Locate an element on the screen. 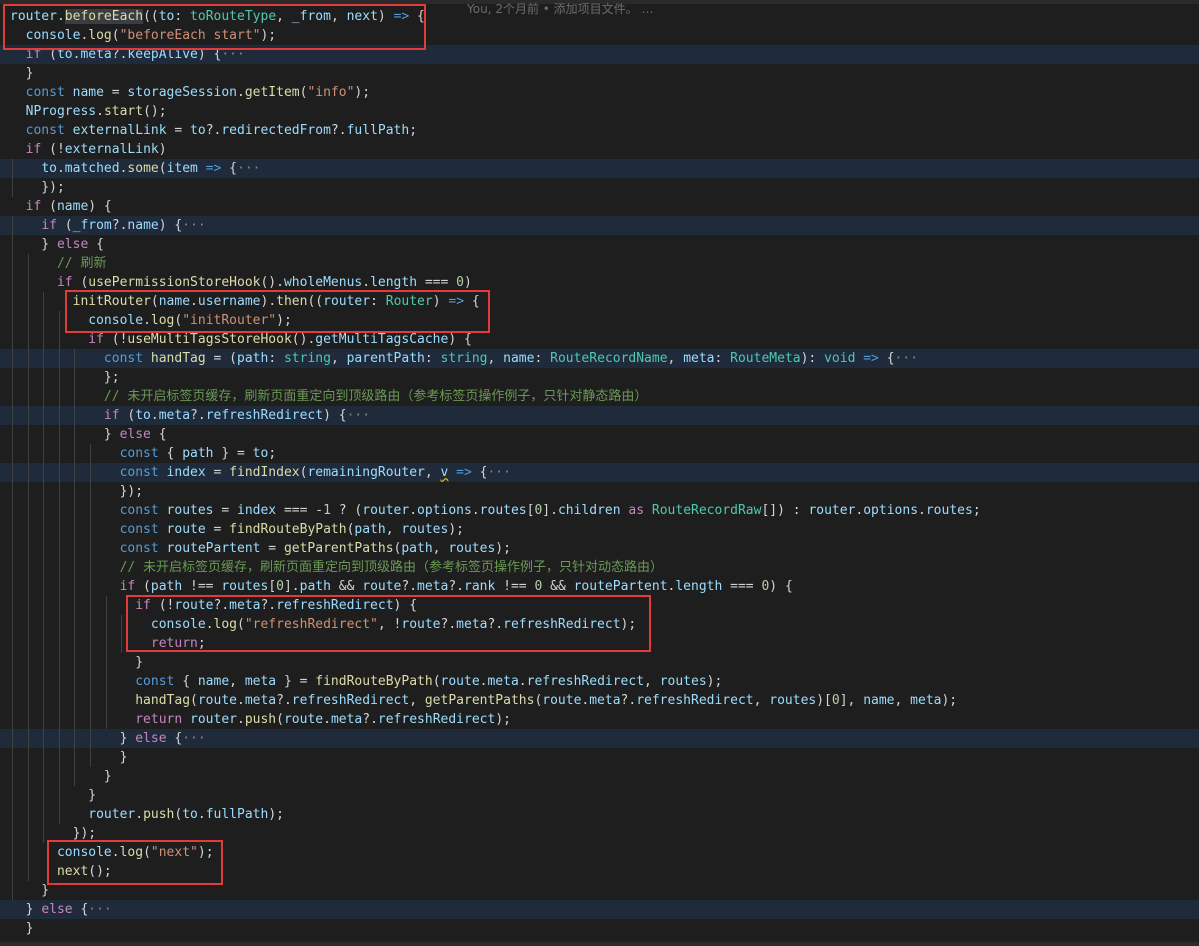  code-token: !== is located at coordinates (202, 586).